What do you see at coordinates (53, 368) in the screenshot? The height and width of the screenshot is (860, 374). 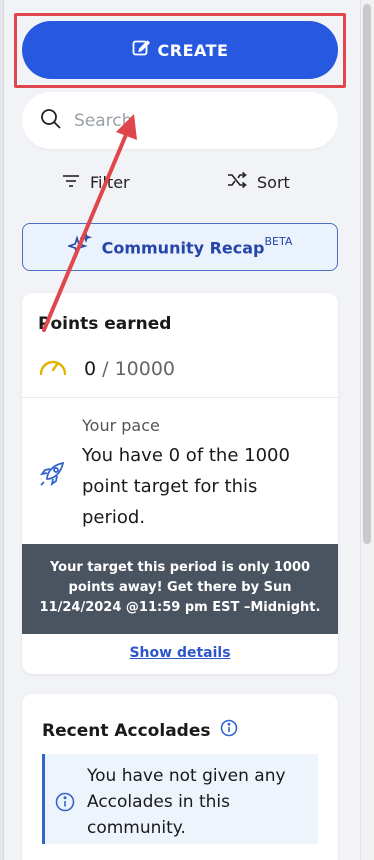 I see `gauge-icon` at bounding box center [53, 368].